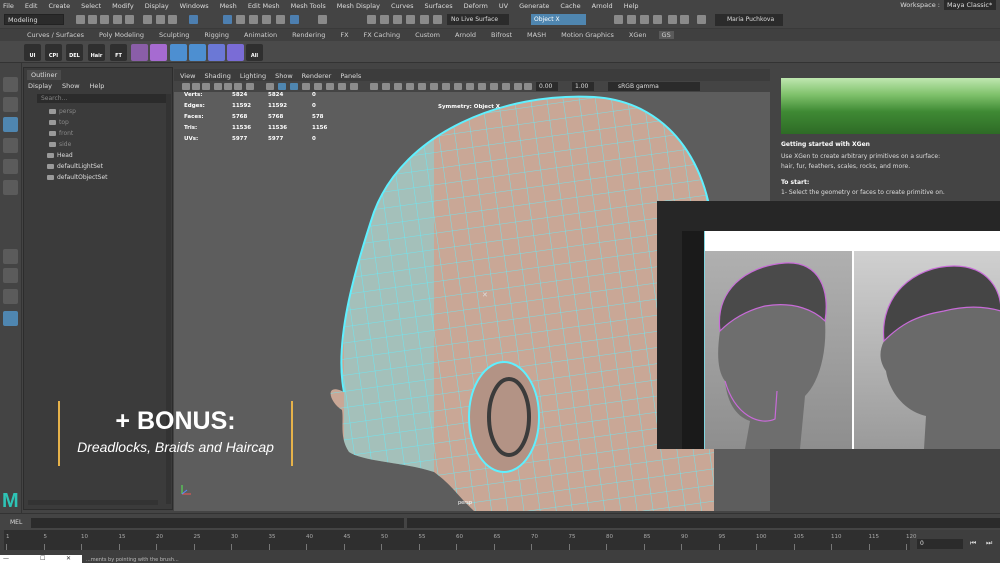  Describe the element at coordinates (254, 52) in the screenshot. I see `shelf-all-button: All` at that location.